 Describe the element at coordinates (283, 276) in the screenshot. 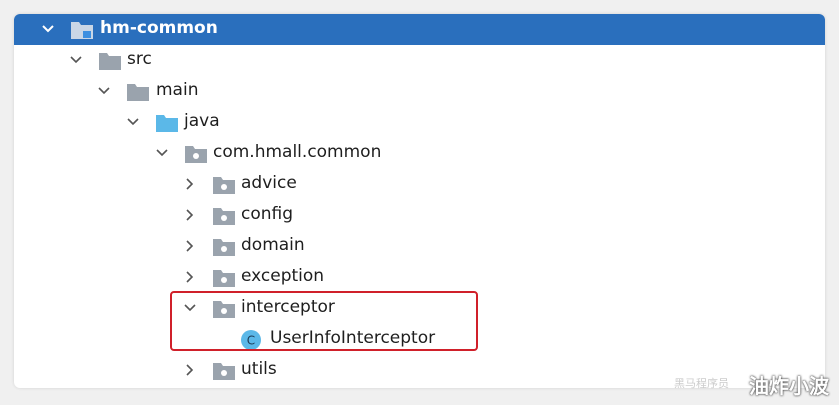

I see `tree-node-label: exception` at that location.